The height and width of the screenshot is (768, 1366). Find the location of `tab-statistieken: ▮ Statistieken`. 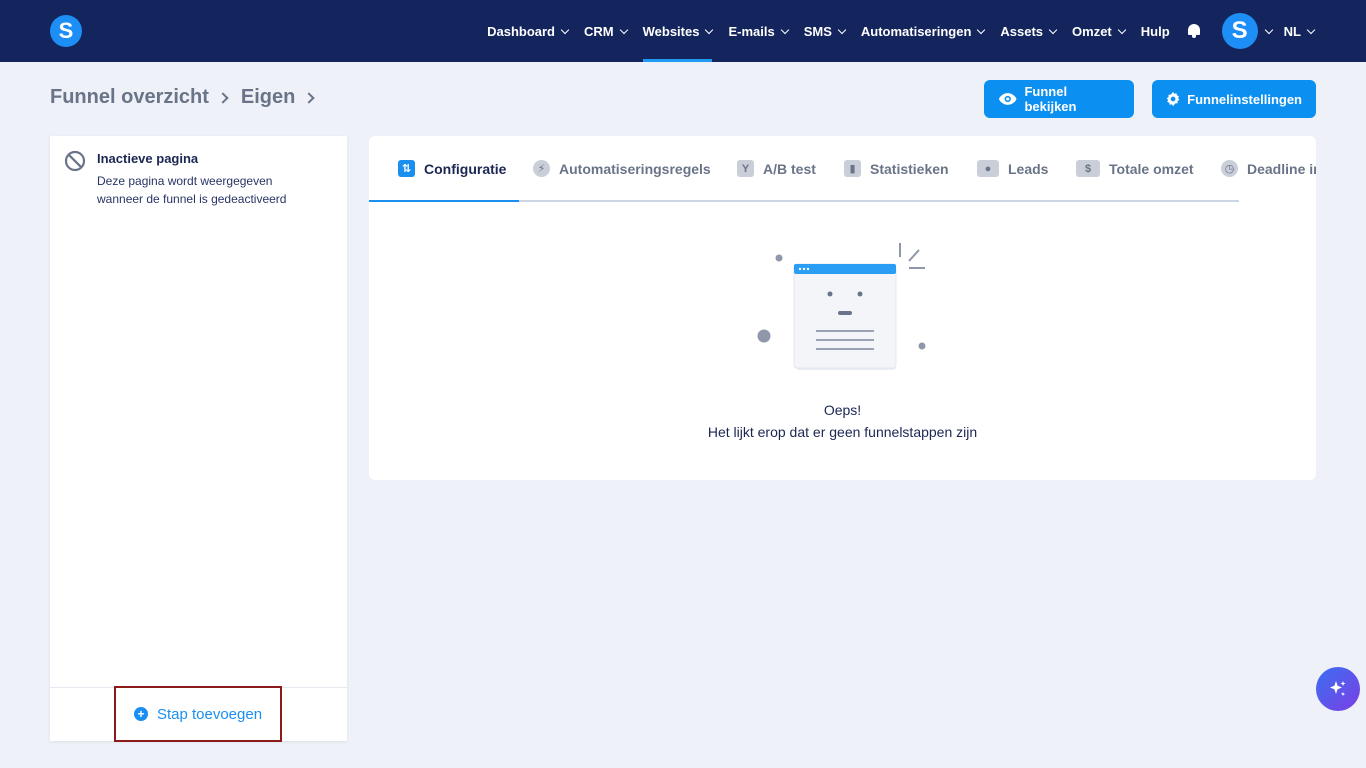

tab-statistieken: ▮ Statistieken is located at coordinates (896, 168).